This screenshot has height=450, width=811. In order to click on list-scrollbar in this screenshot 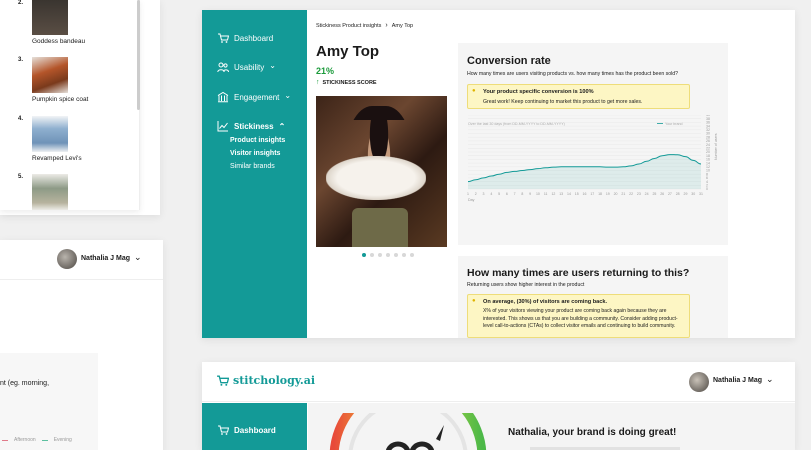, I will do `click(138, 55)`.